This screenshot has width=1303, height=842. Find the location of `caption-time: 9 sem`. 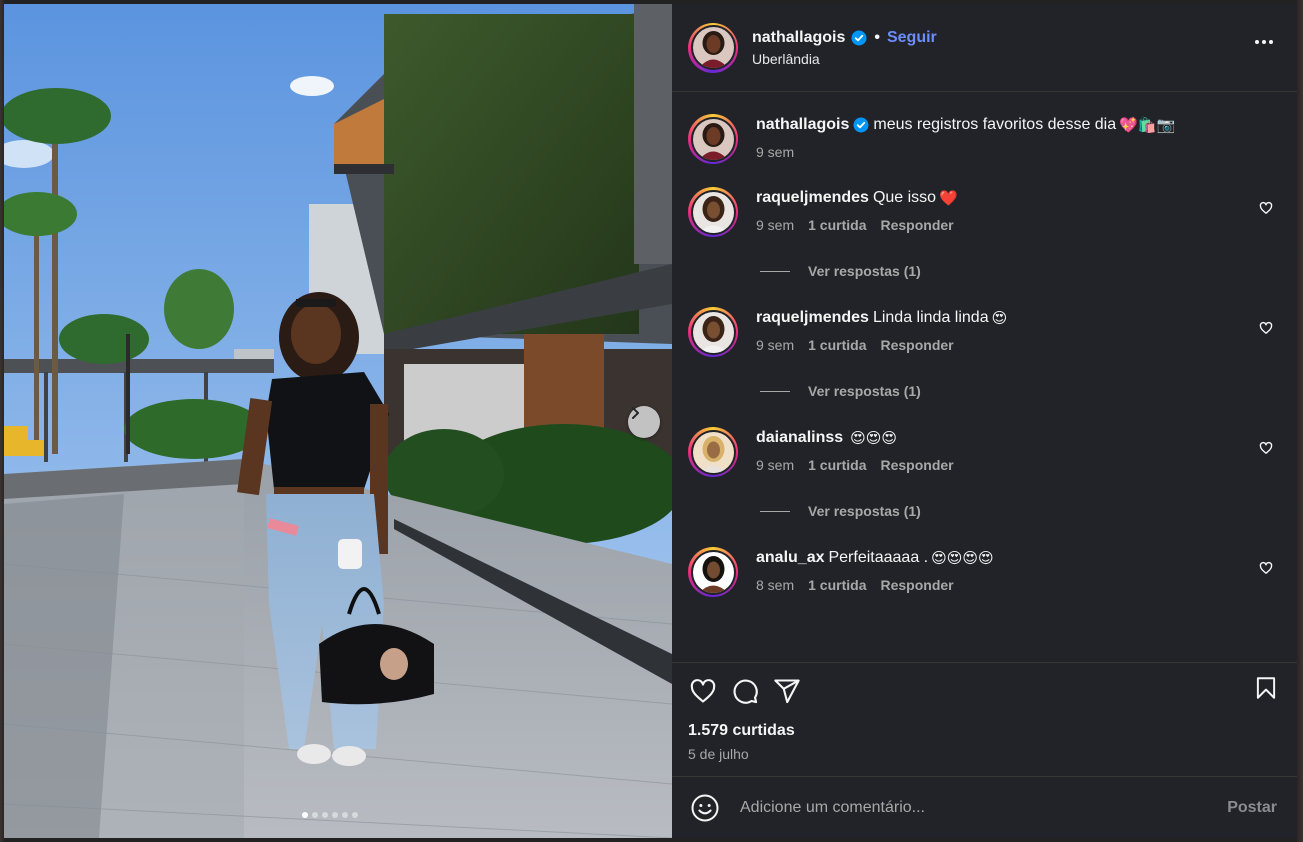

caption-time: 9 sem is located at coordinates (775, 152).